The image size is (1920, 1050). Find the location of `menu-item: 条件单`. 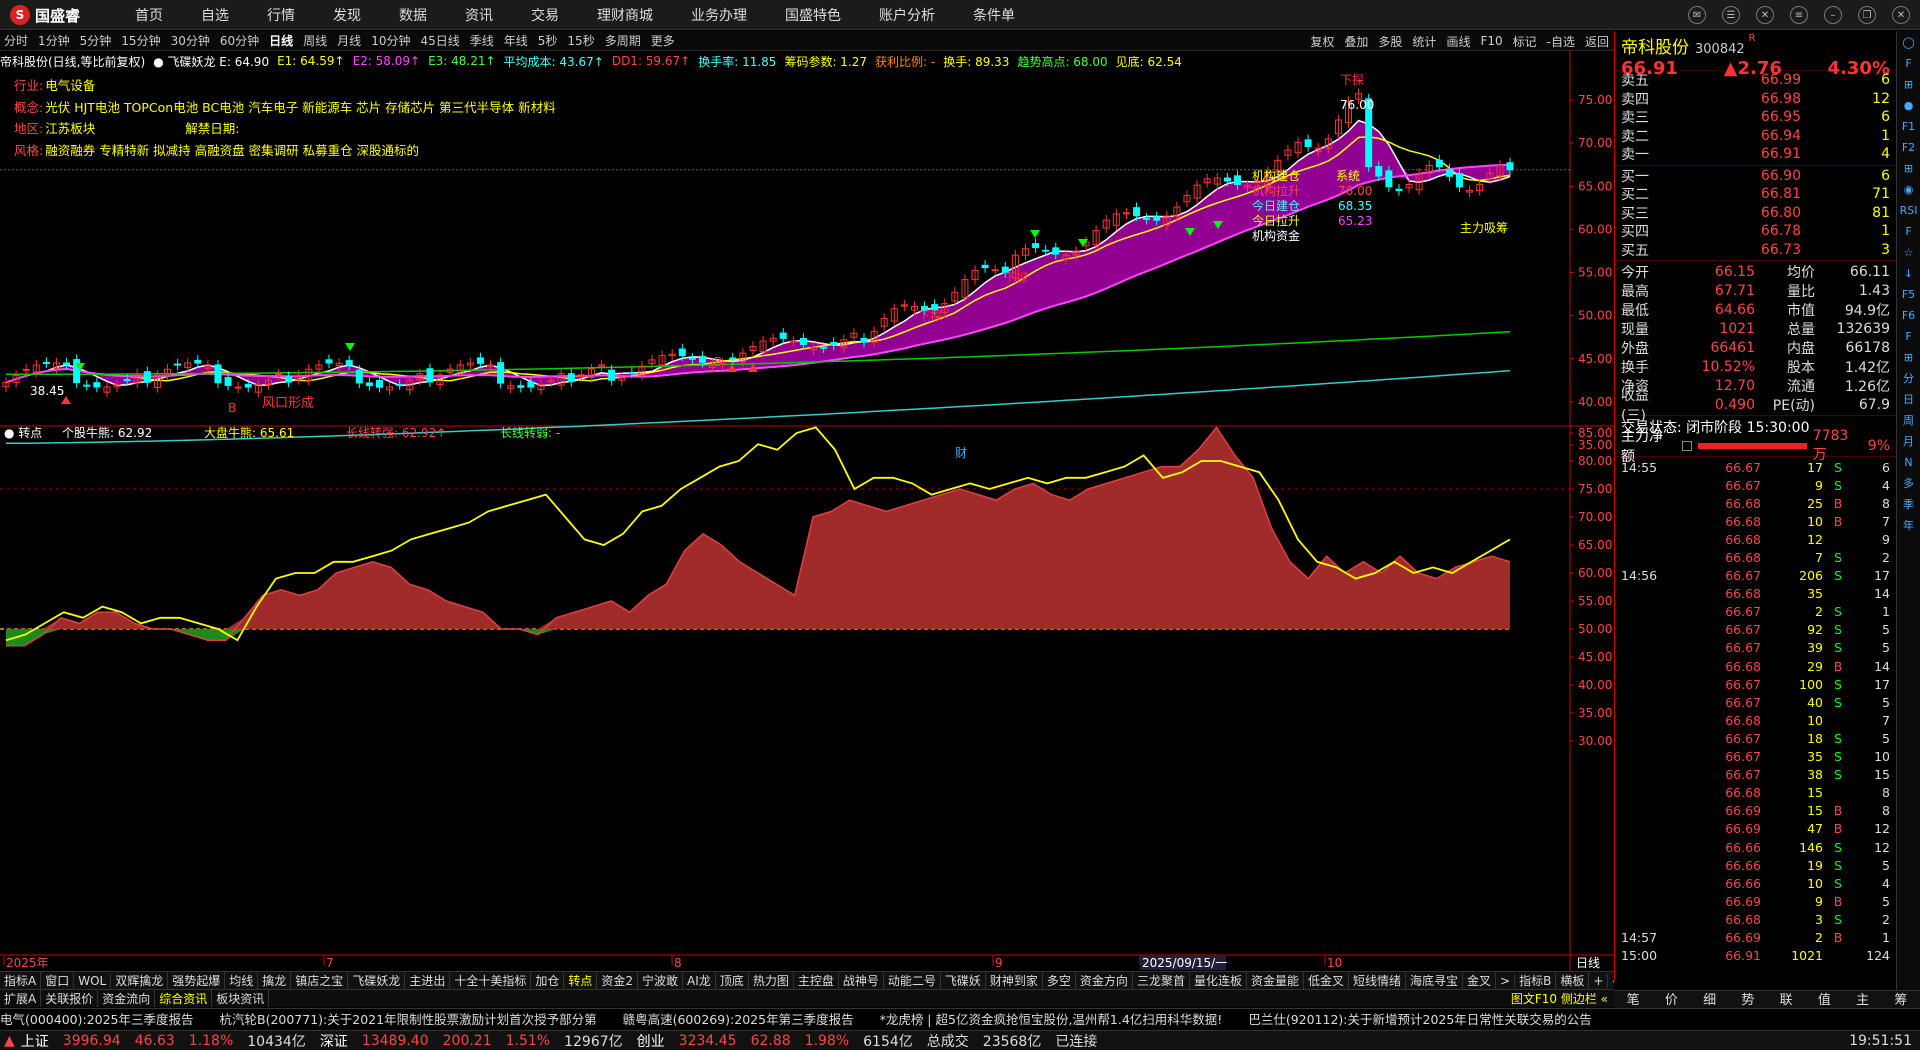

menu-item: 条件单 is located at coordinates (994, 15).